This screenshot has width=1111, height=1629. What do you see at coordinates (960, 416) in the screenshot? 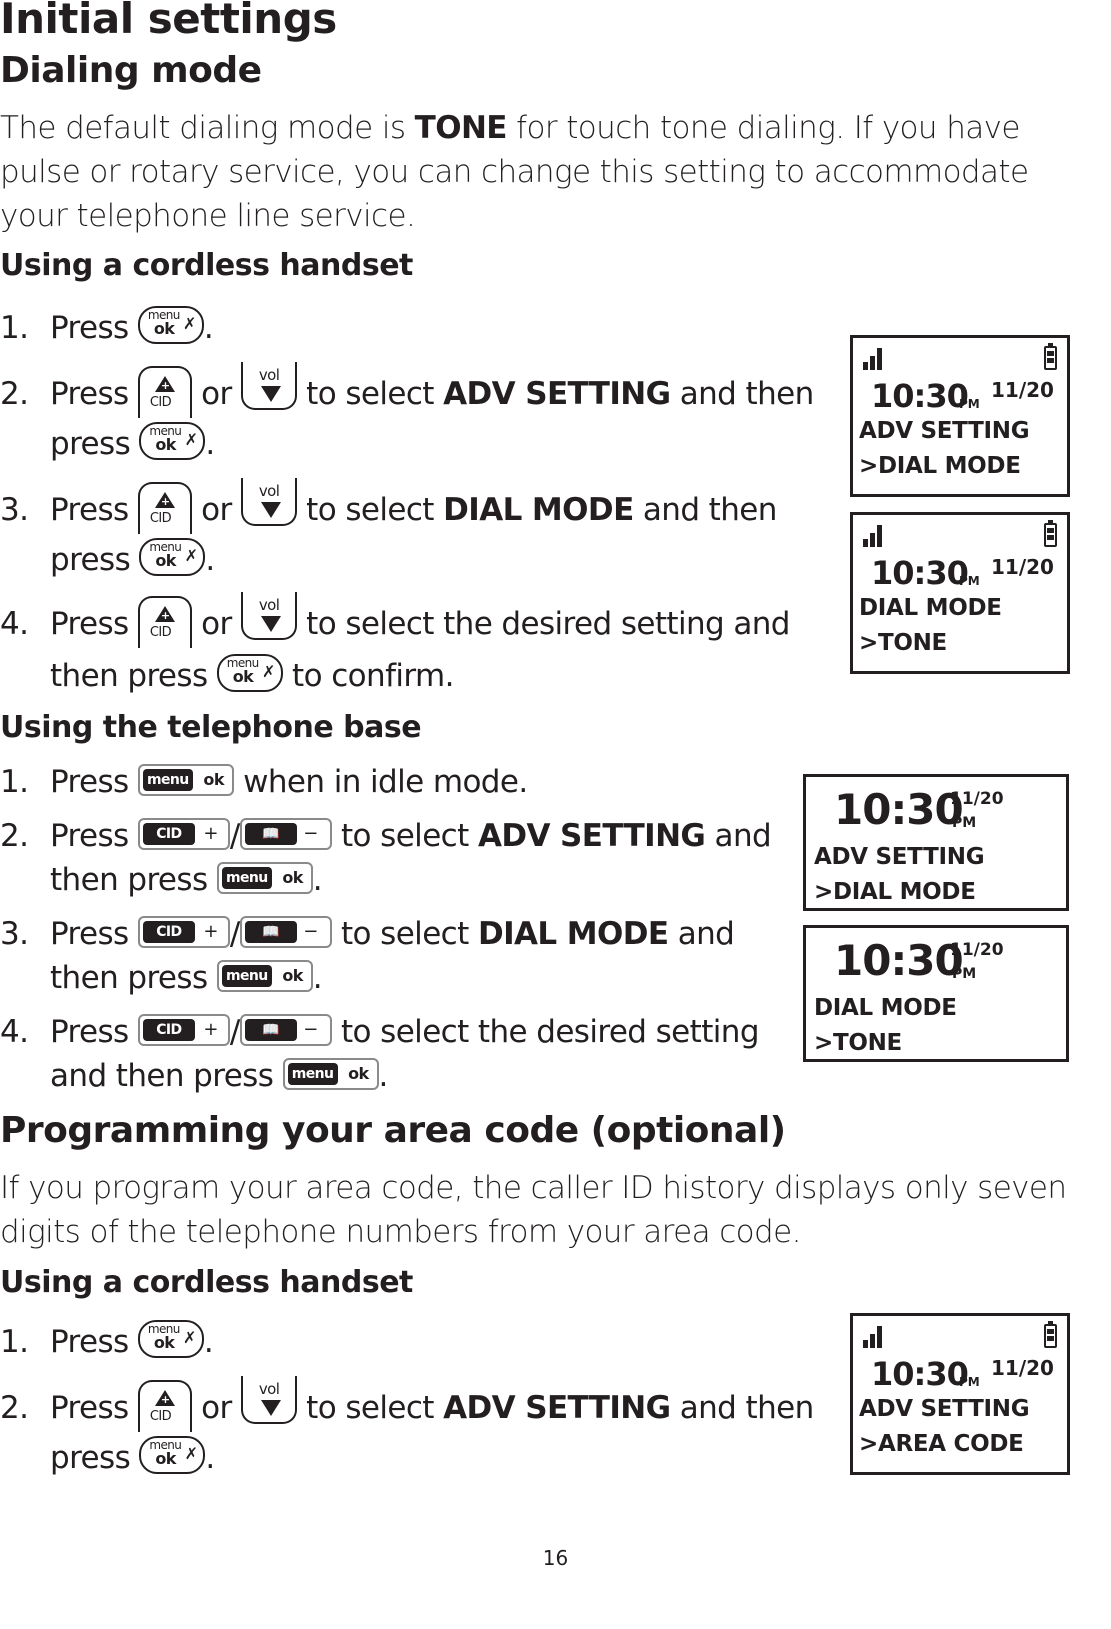
I see `handset-screen: 10:30 PM 11/20 ADV SETTING >DIAL MODE` at bounding box center [960, 416].